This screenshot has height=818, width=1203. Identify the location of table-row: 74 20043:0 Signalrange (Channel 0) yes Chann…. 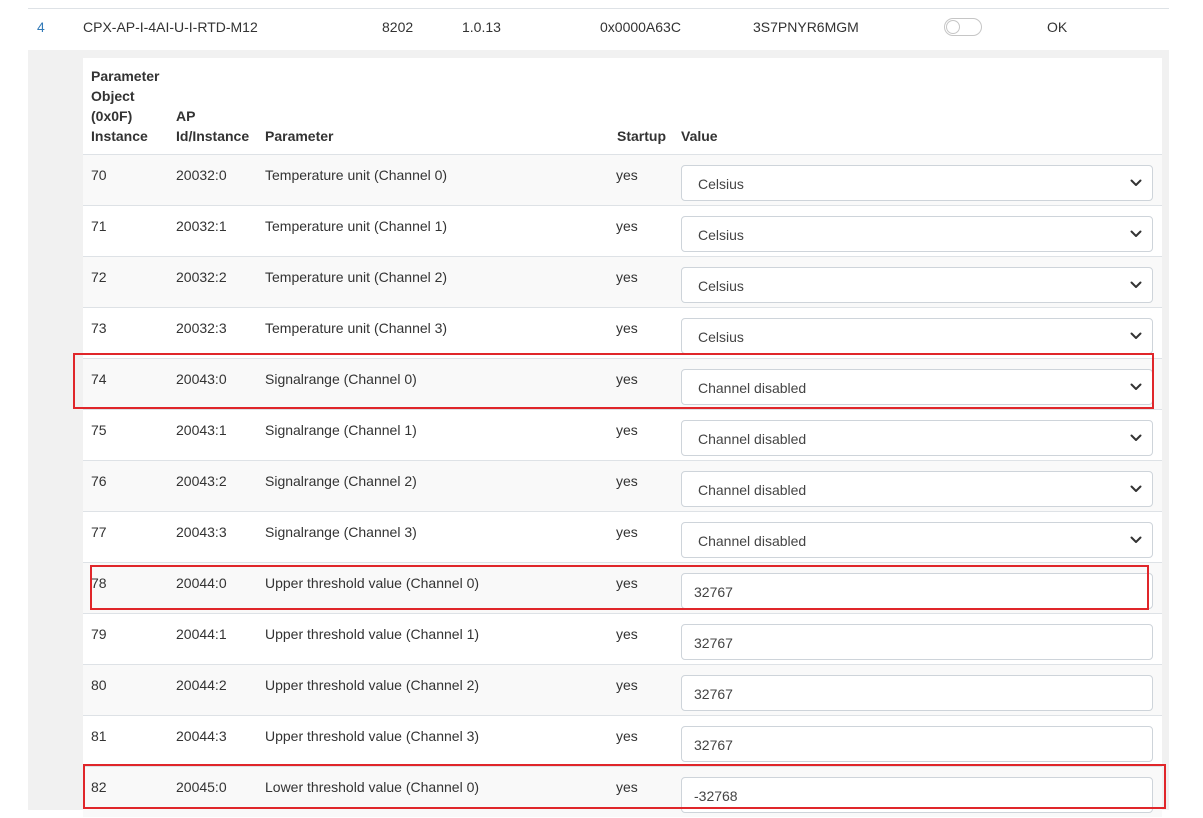
(622, 383).